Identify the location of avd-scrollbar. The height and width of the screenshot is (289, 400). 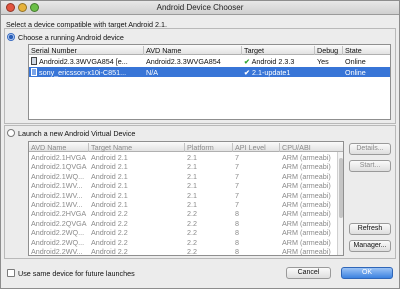
(340, 203).